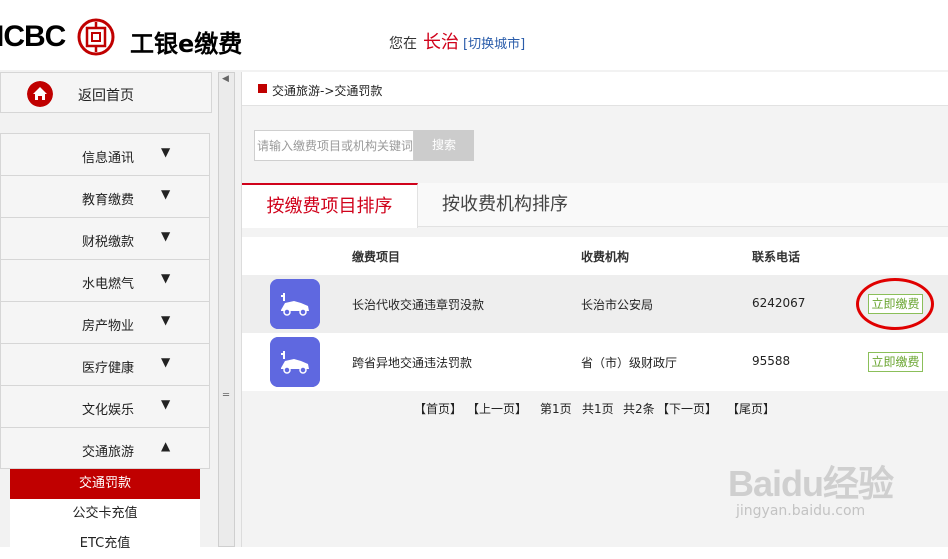  What do you see at coordinates (438, 408) in the screenshot?
I see `first-page-link: 【首页】` at bounding box center [438, 408].